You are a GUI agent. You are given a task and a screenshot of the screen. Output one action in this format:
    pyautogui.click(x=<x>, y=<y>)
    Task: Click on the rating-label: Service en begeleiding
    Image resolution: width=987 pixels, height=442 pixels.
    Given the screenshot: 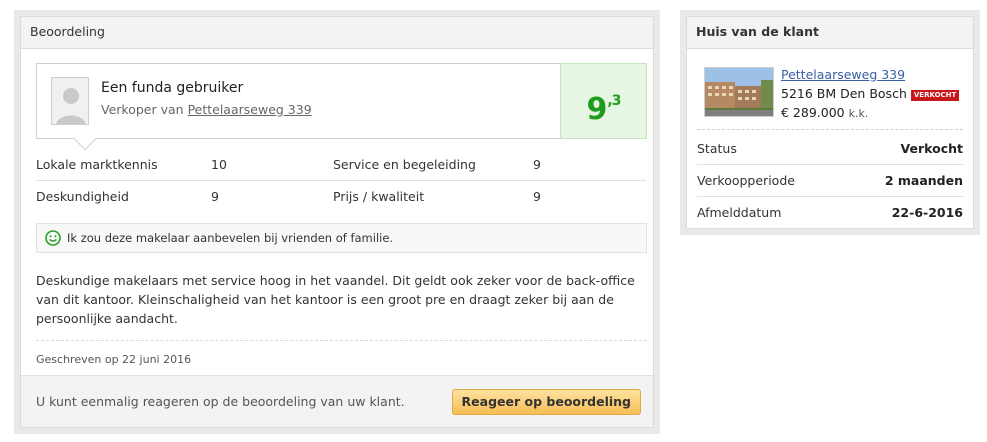 What is the action you would take?
    pyautogui.click(x=404, y=164)
    